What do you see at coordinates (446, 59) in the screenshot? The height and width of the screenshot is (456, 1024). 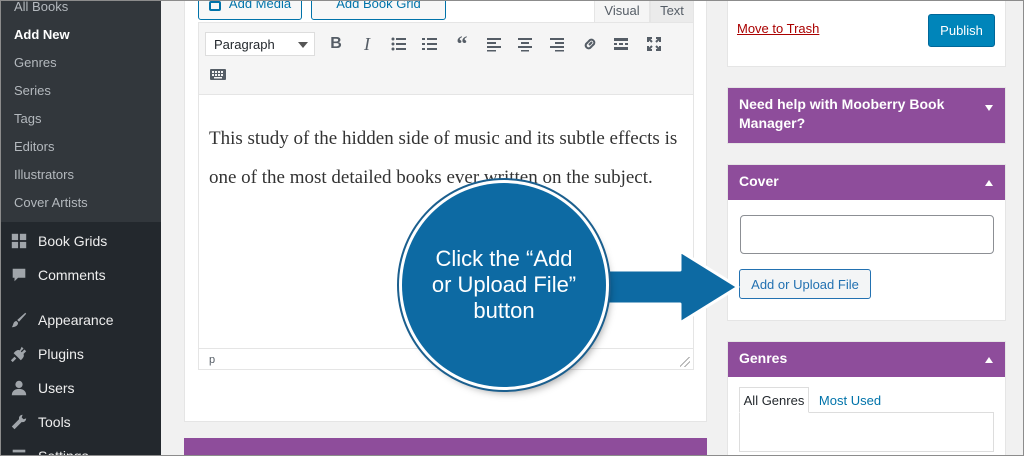 I see `editor-toolbar: Paragraph B I “` at bounding box center [446, 59].